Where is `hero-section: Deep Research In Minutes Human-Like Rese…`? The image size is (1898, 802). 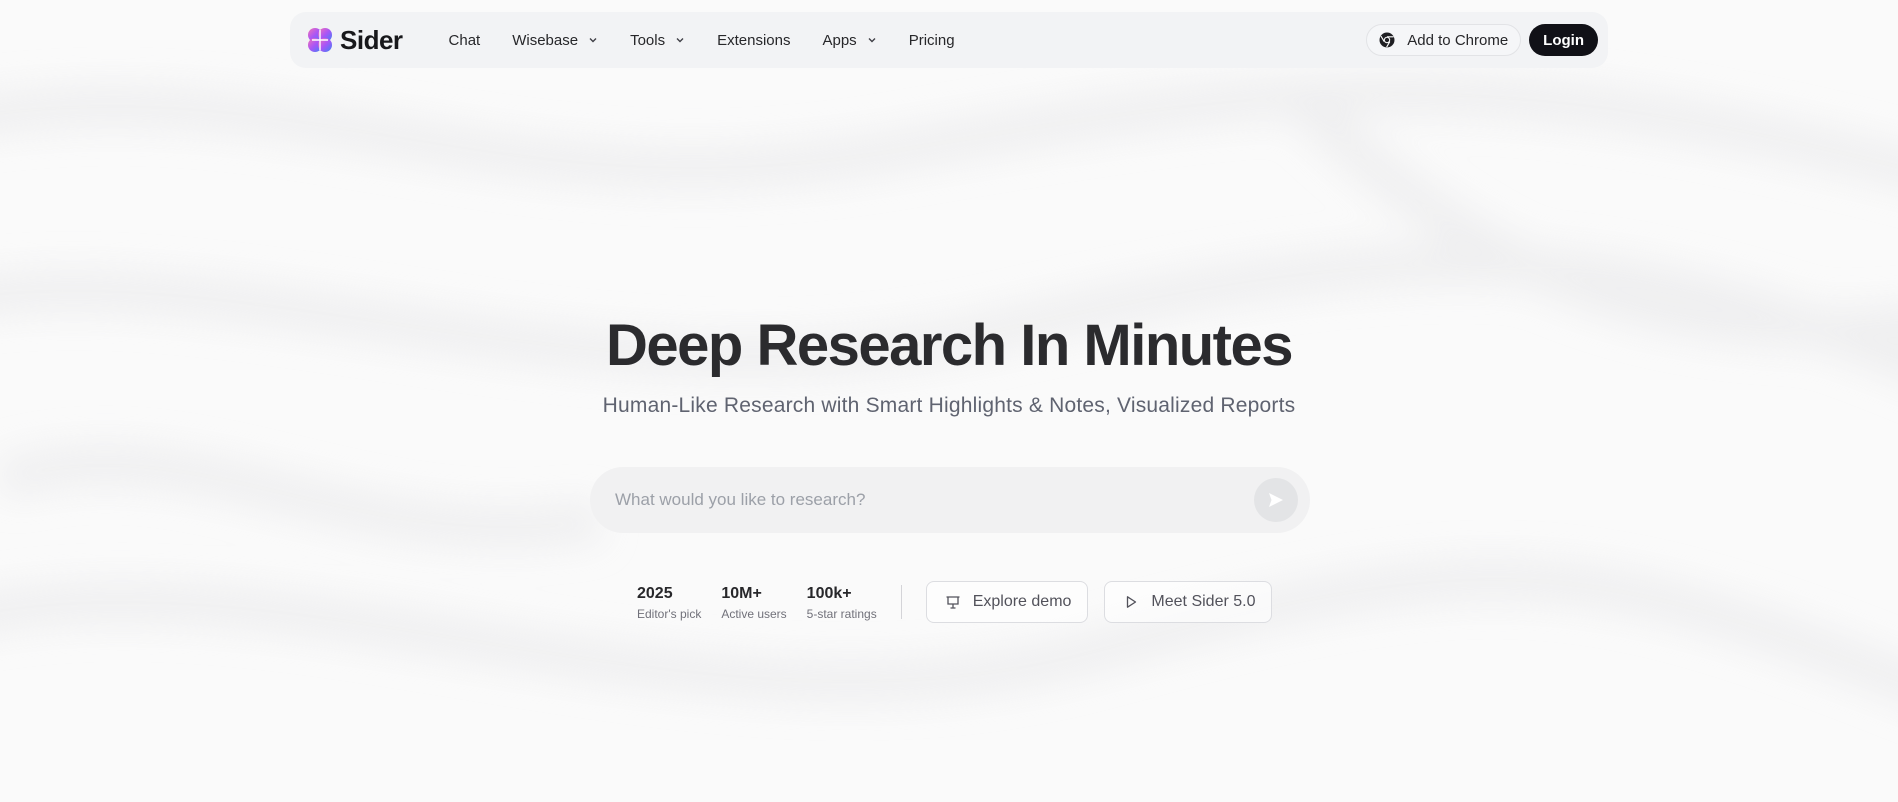 hero-section: Deep Research In Minutes Human-Like Rese… is located at coordinates (949, 365).